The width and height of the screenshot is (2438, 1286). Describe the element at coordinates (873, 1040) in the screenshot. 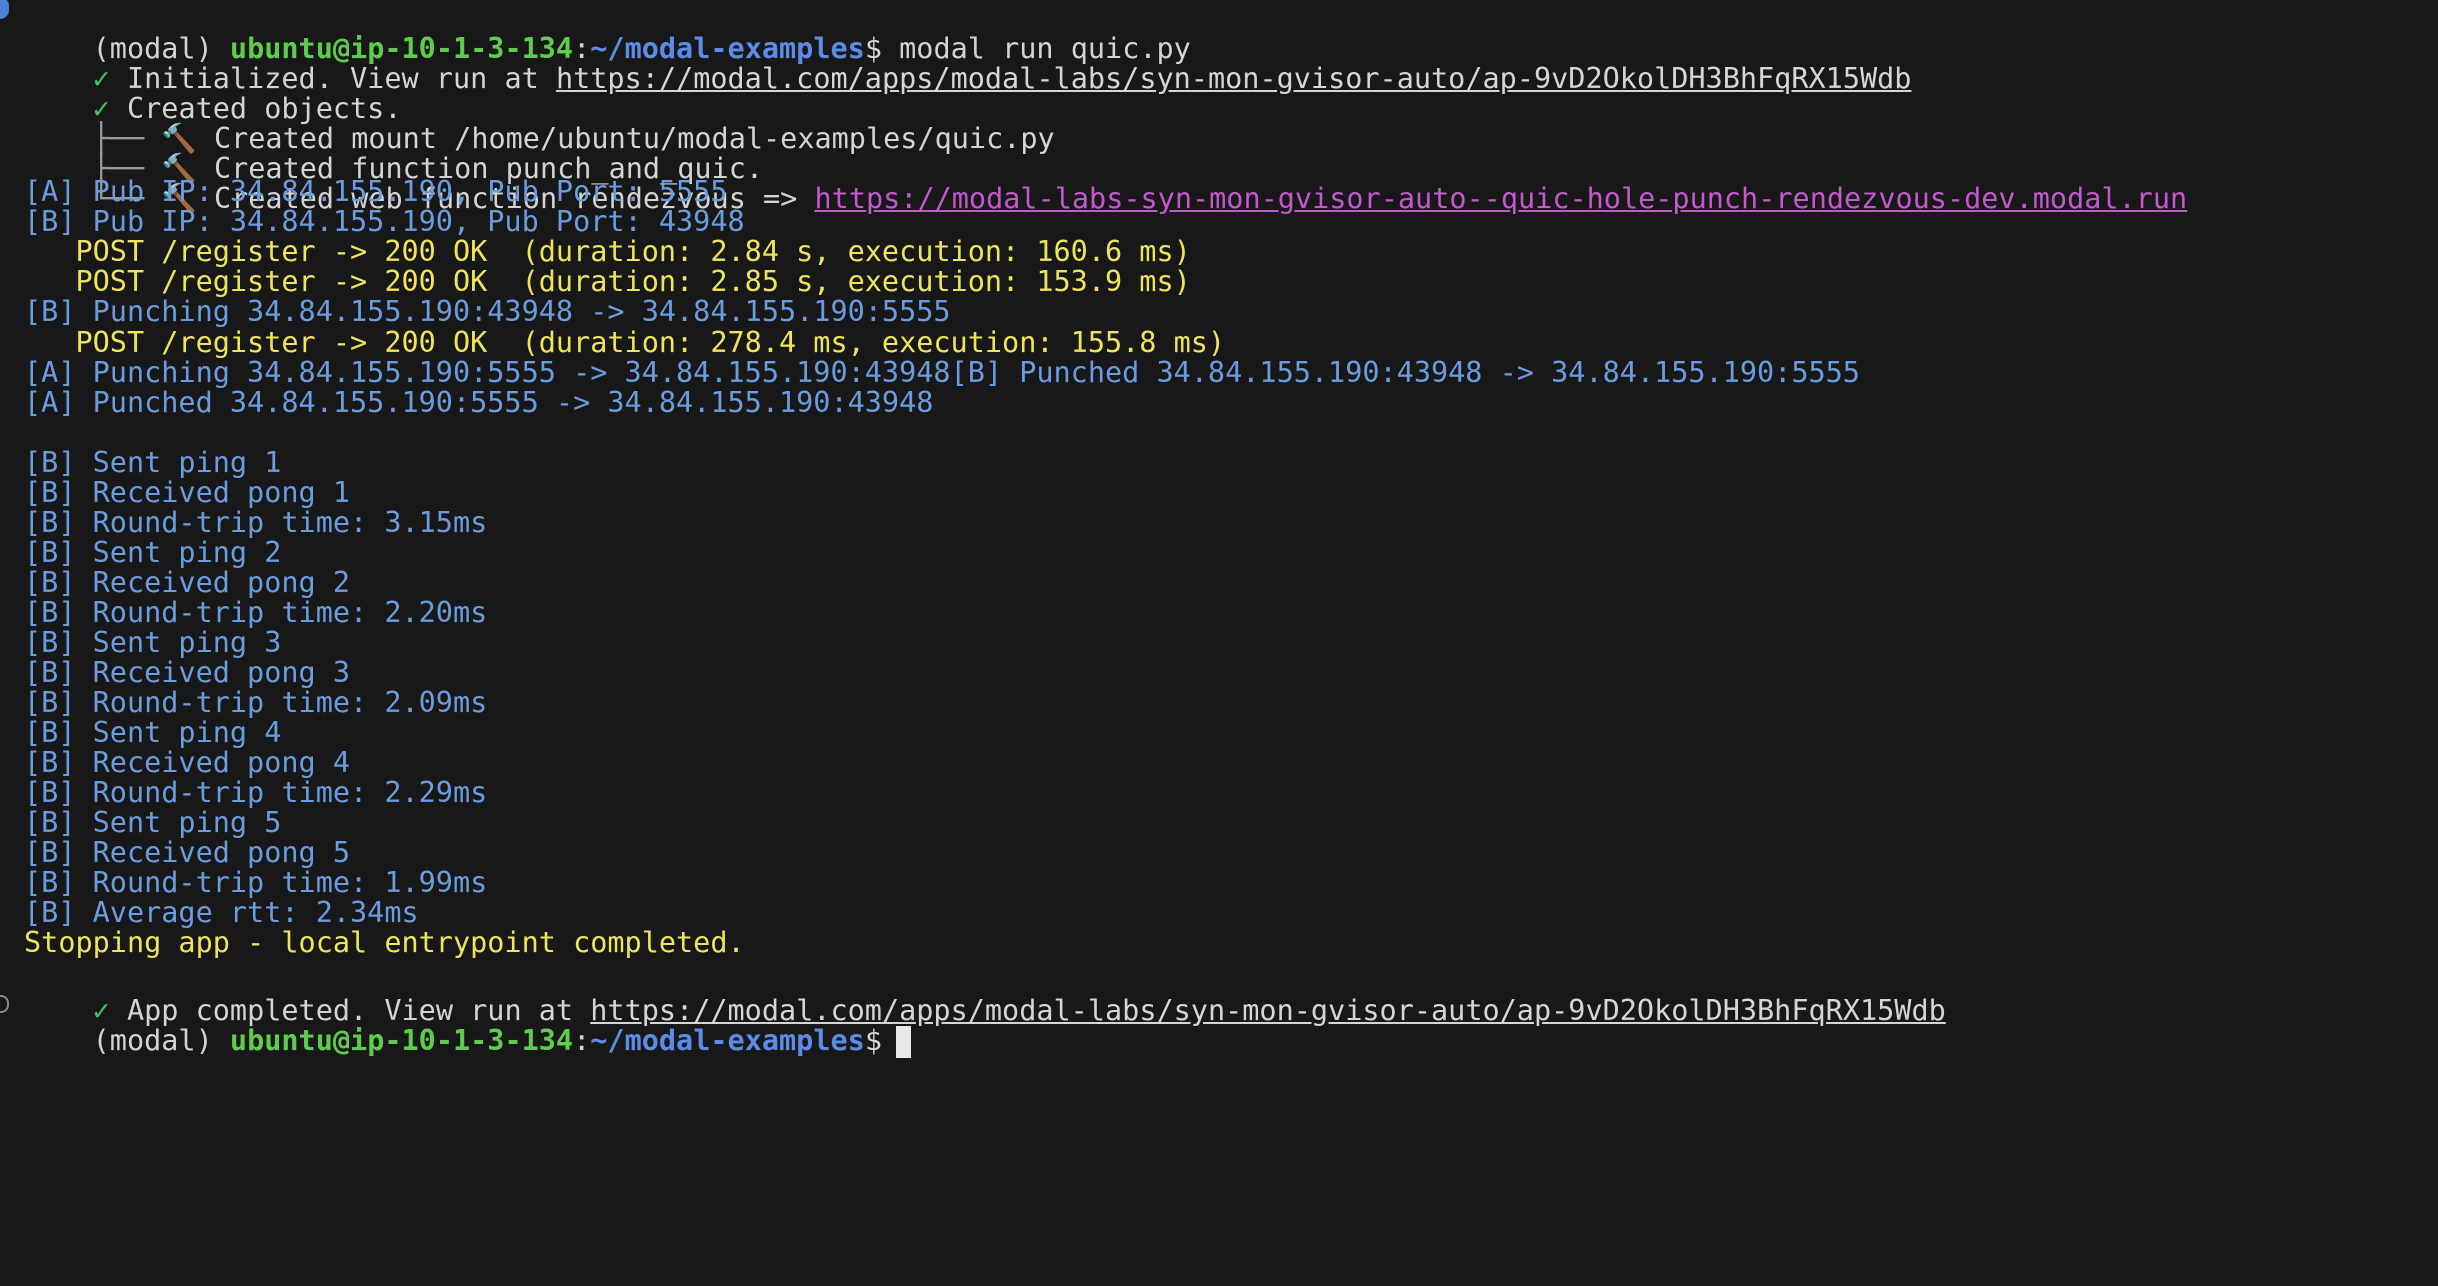

I see `prompt-dollar: $` at that location.